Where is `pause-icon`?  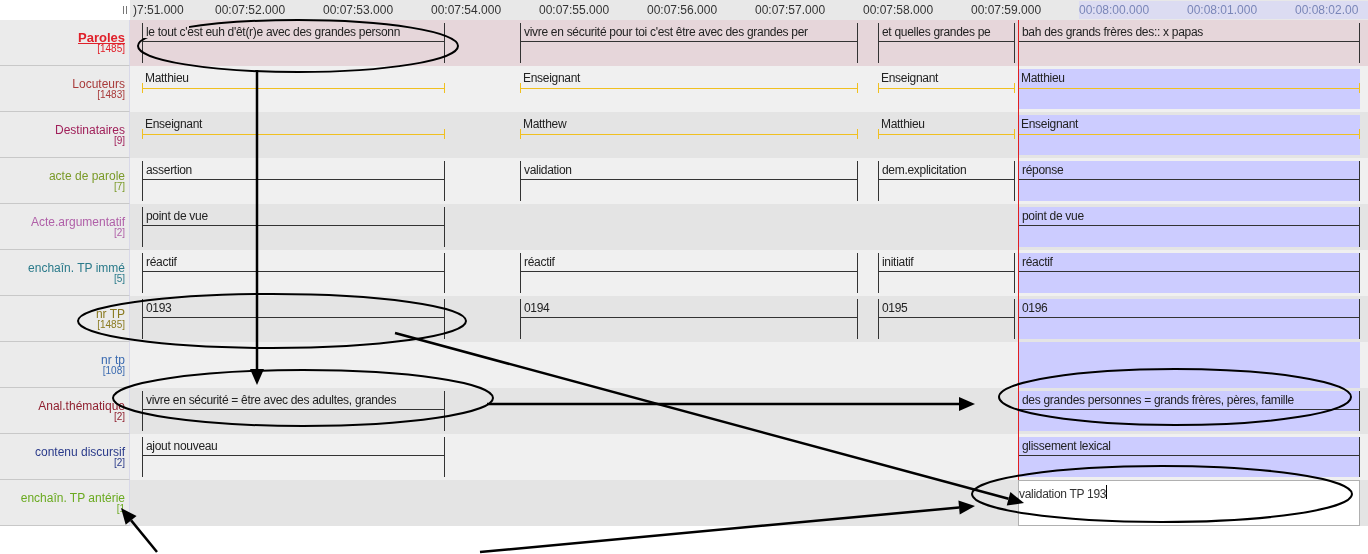
pause-icon is located at coordinates (125, 10).